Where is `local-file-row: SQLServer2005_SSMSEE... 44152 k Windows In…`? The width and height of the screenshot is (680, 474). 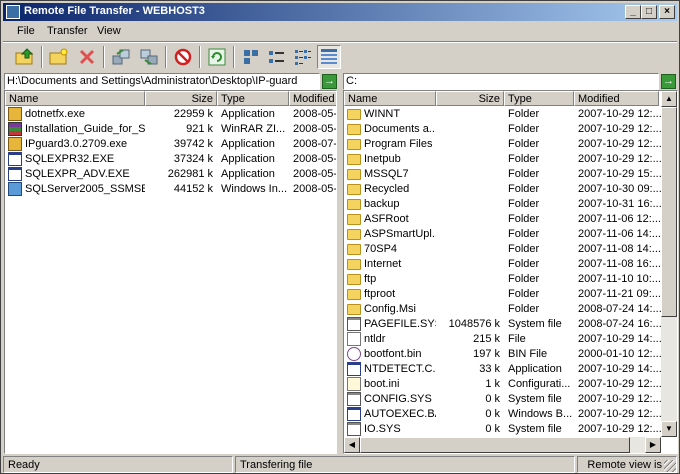 local-file-row: SQLServer2005_SSMSEE... 44152 k Windows In… is located at coordinates (171, 189).